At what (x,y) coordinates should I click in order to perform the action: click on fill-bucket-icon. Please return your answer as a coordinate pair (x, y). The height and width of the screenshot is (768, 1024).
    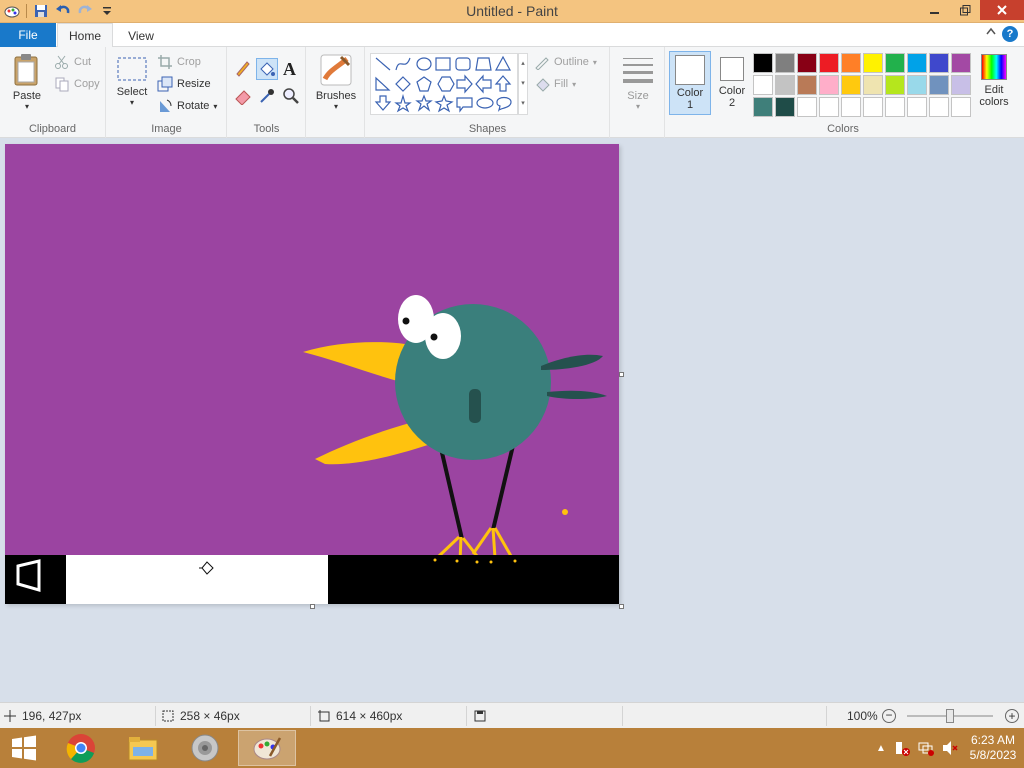
    Looking at the image, I should click on (267, 69).